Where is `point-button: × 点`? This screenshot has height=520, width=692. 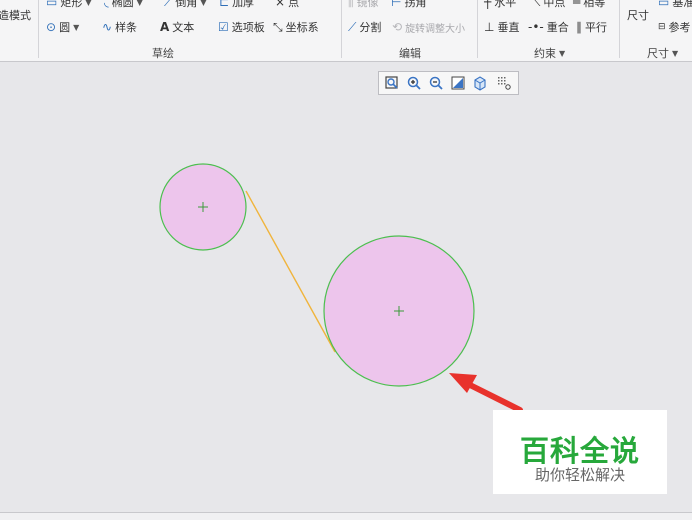 point-button: × 点 is located at coordinates (287, 5).